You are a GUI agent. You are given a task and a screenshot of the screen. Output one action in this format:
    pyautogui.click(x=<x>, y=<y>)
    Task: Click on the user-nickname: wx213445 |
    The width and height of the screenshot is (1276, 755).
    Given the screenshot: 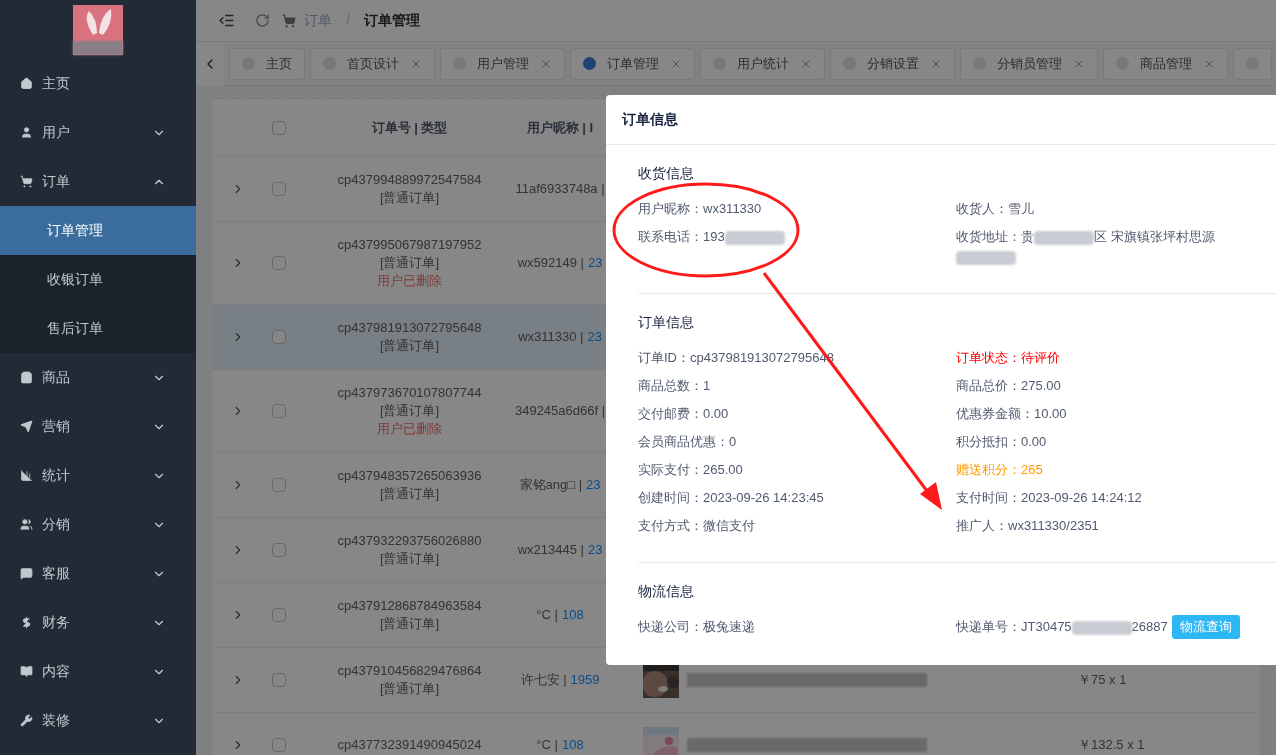 What is the action you would take?
    pyautogui.click(x=550, y=550)
    